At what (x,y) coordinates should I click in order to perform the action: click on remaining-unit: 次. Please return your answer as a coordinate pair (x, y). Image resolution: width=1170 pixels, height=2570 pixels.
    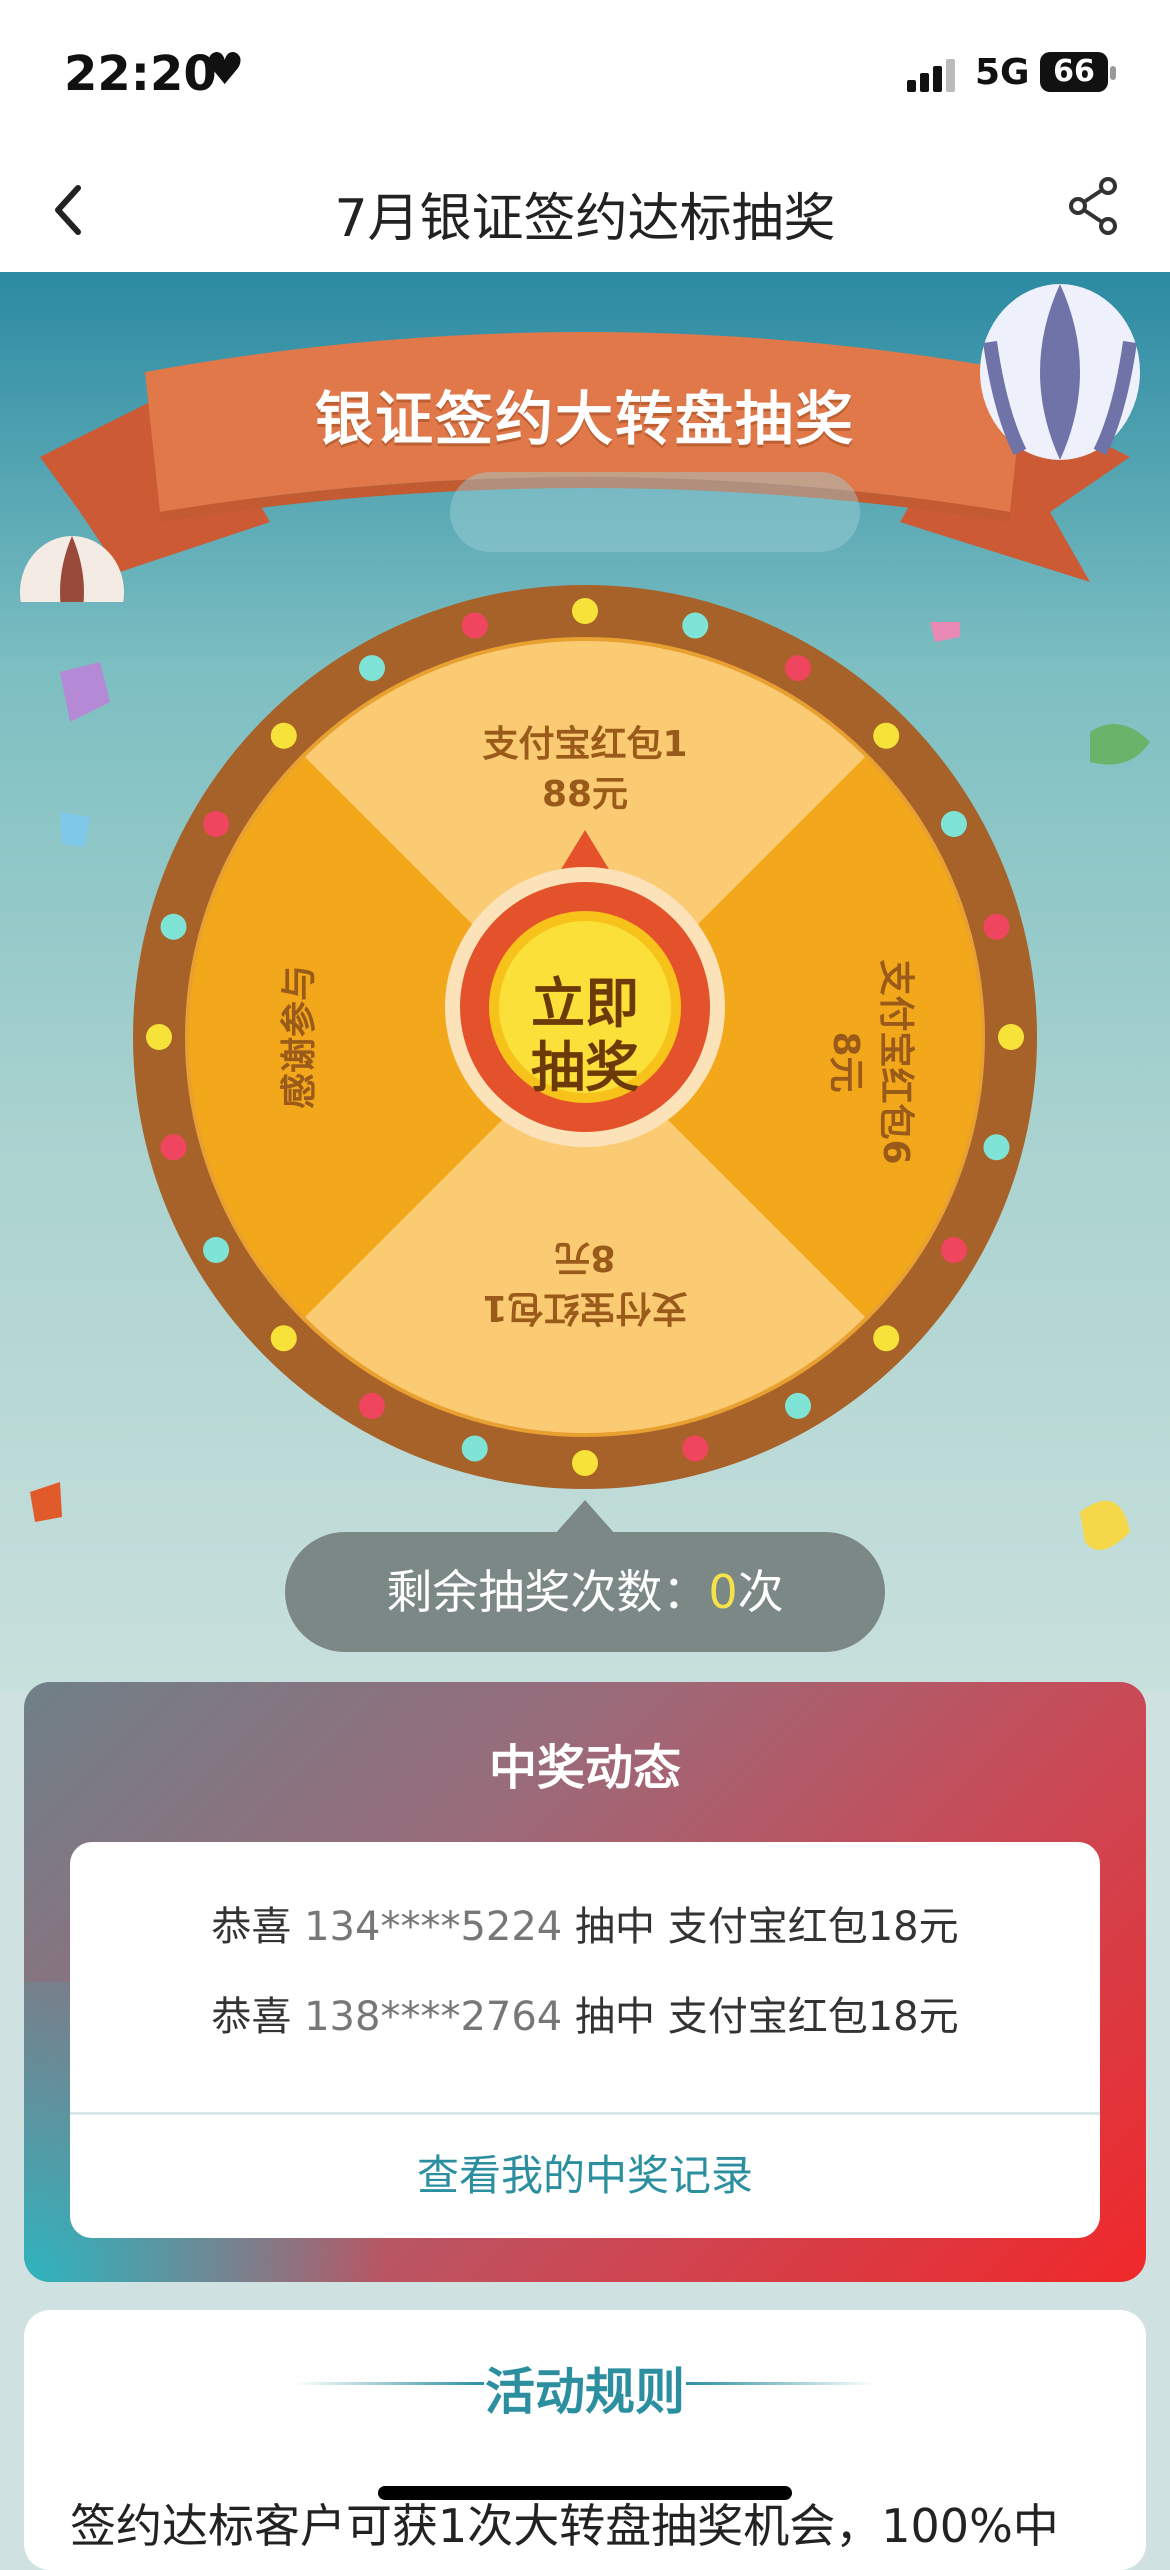
    Looking at the image, I should click on (760, 1592).